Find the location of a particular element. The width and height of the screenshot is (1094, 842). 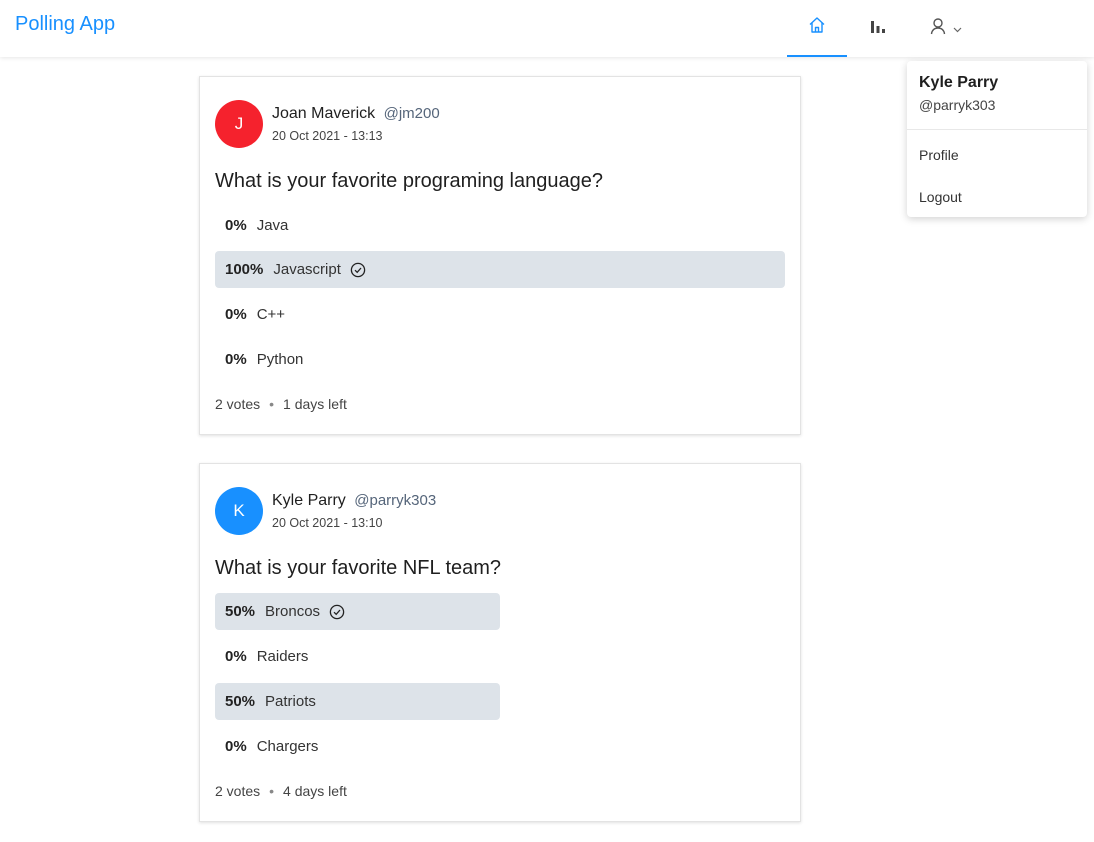

poll-choice: 0% Chargers is located at coordinates (500, 746).